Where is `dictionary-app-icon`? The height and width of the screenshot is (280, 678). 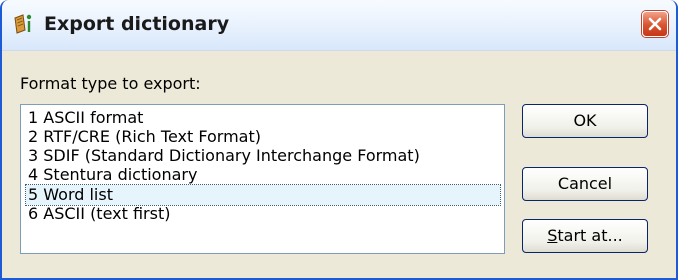 dictionary-app-icon is located at coordinates (24, 24).